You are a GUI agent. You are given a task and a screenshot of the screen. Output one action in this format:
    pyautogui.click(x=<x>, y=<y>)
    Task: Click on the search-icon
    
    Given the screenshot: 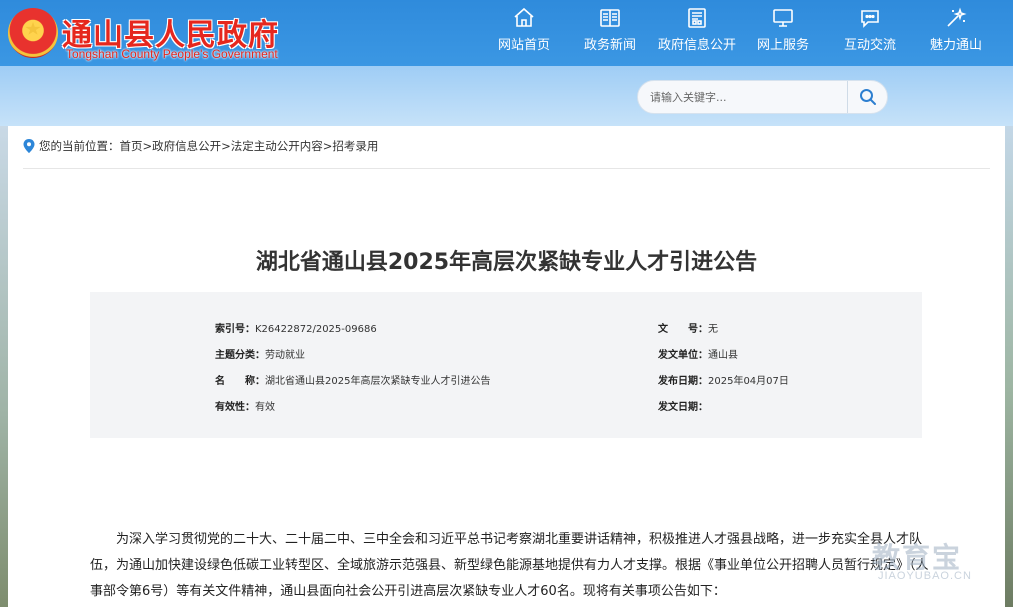 What is the action you would take?
    pyautogui.click(x=868, y=97)
    